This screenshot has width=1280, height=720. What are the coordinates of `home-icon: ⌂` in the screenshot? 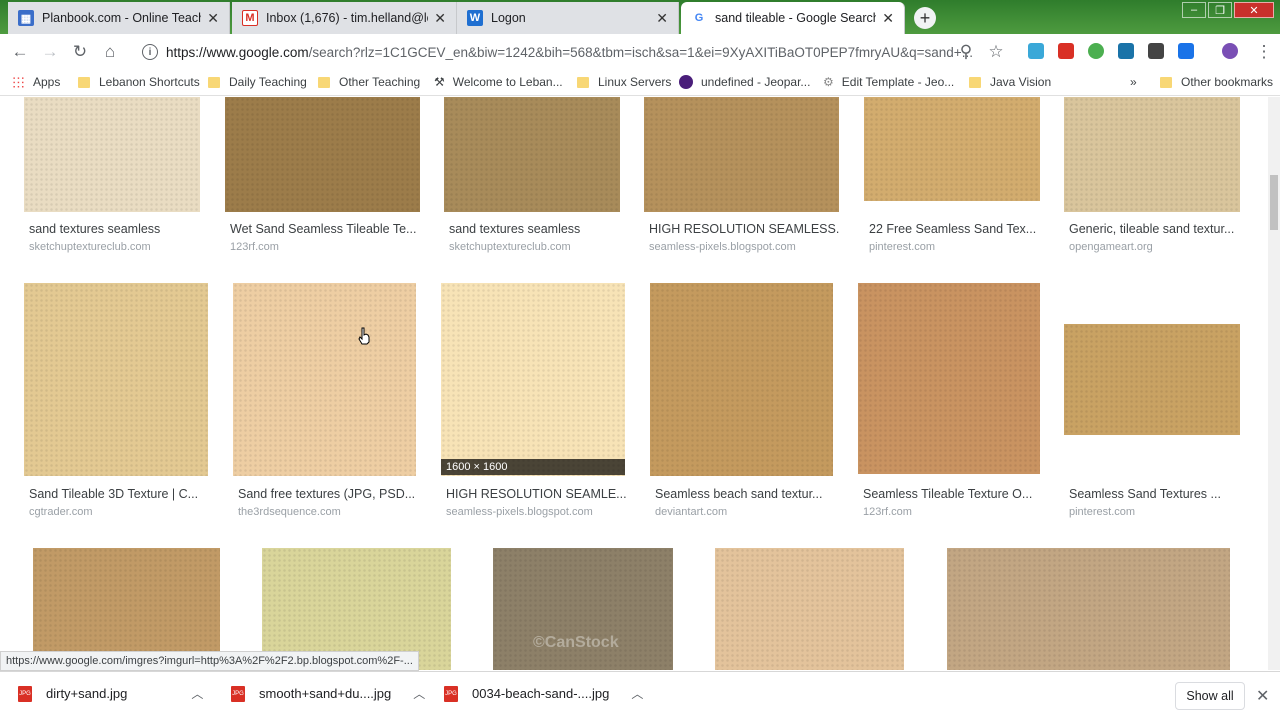 It's located at (110, 52).